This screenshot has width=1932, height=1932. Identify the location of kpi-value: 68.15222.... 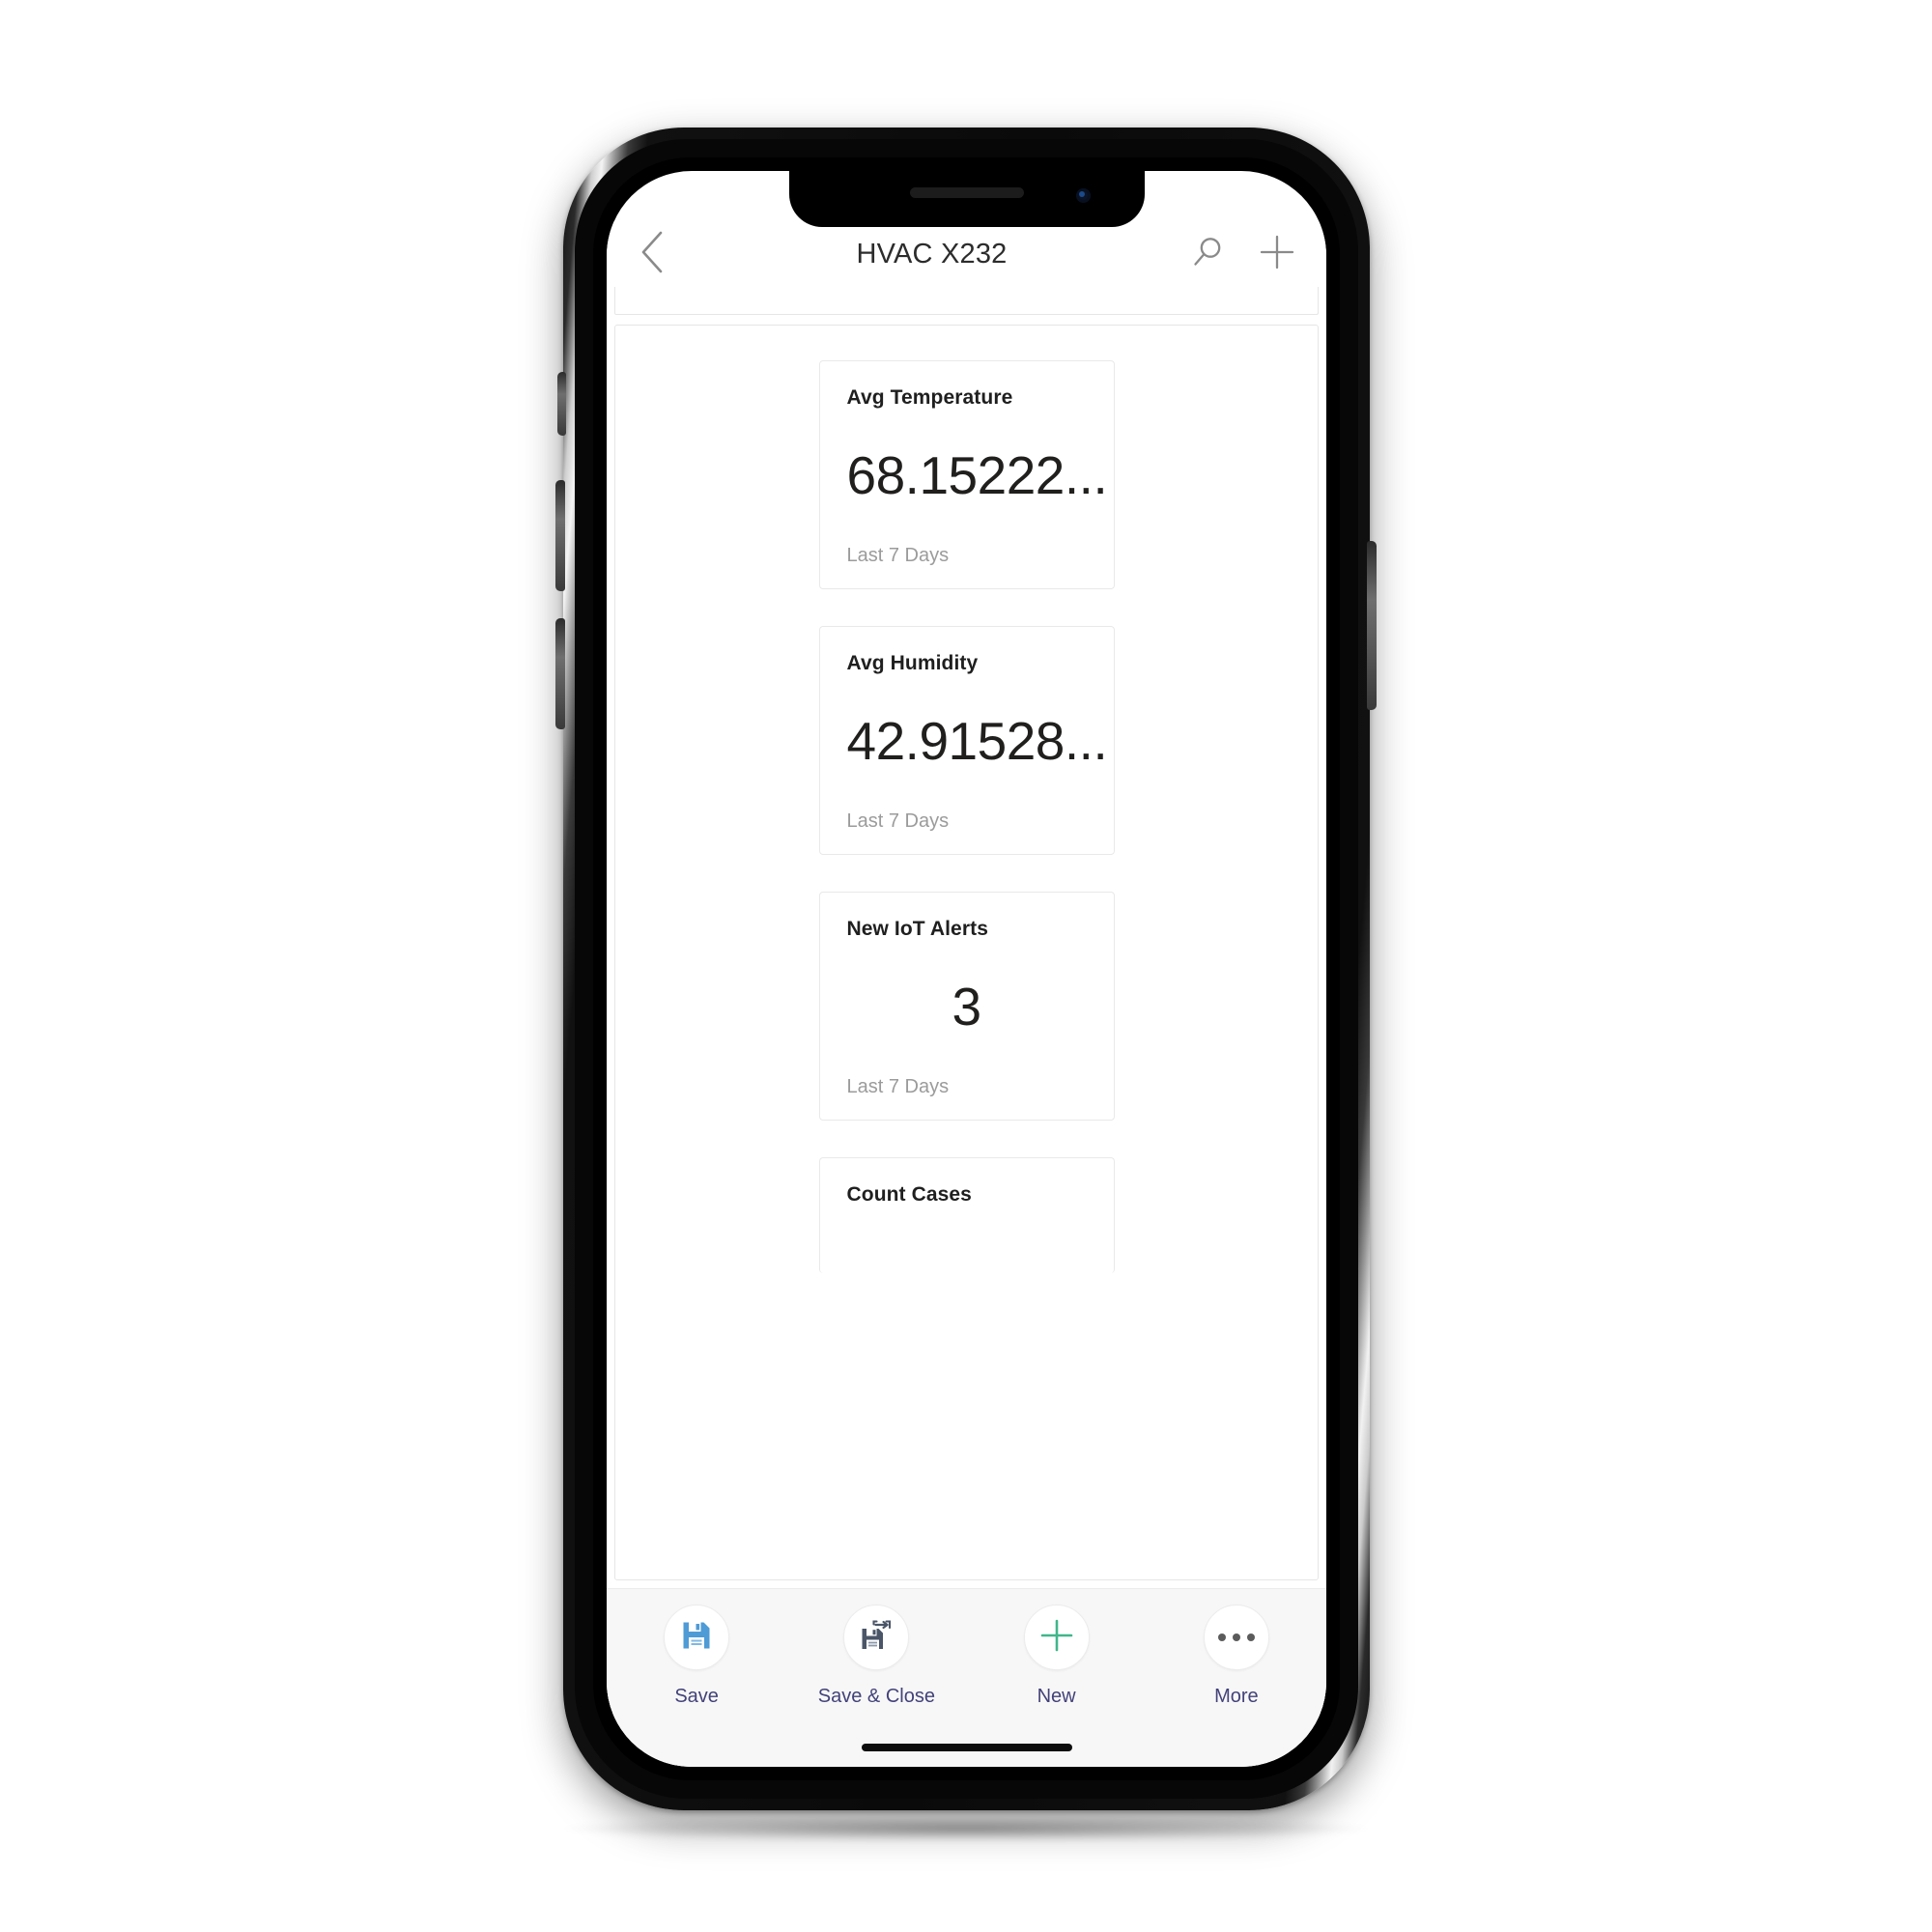
(977, 474).